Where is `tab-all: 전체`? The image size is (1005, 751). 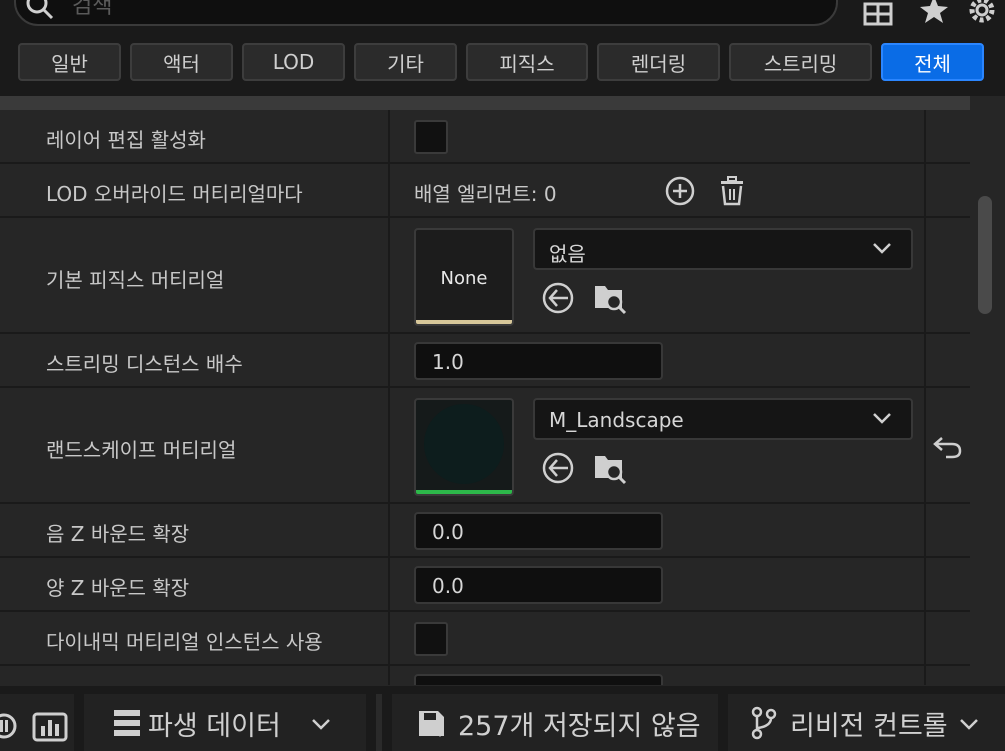 tab-all: 전체 is located at coordinates (932, 62).